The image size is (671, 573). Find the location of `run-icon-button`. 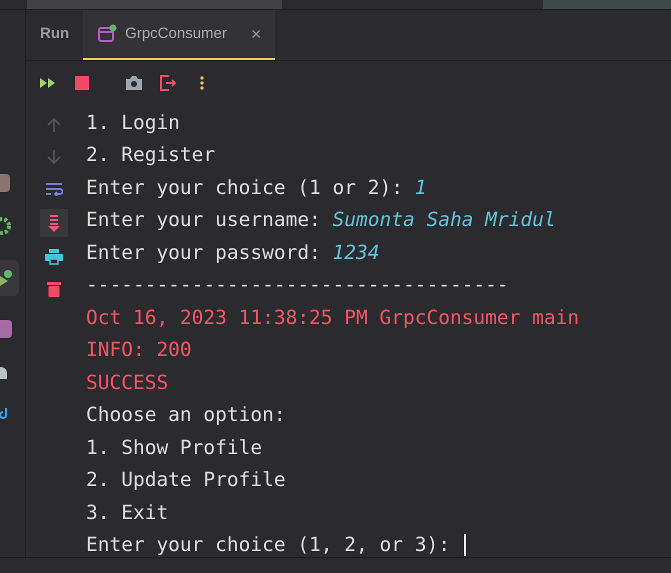

run-icon-button is located at coordinates (9, 278).